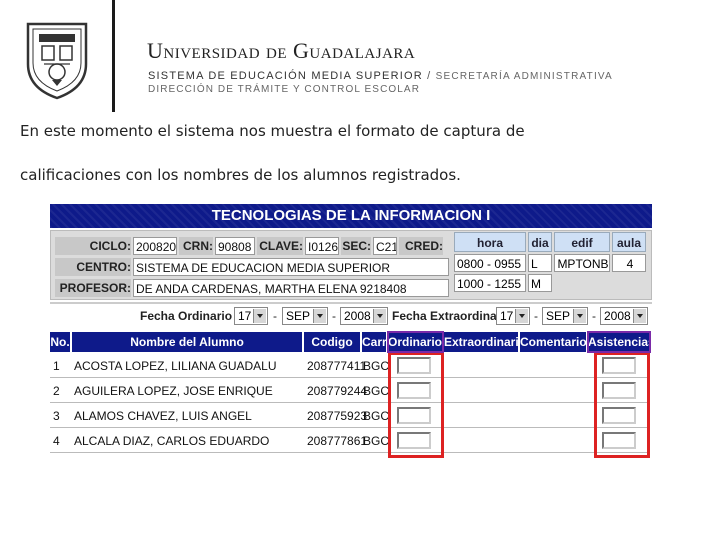  What do you see at coordinates (187, 342) in the screenshot?
I see `col-header-nombre: Nombre del Alumno` at bounding box center [187, 342].